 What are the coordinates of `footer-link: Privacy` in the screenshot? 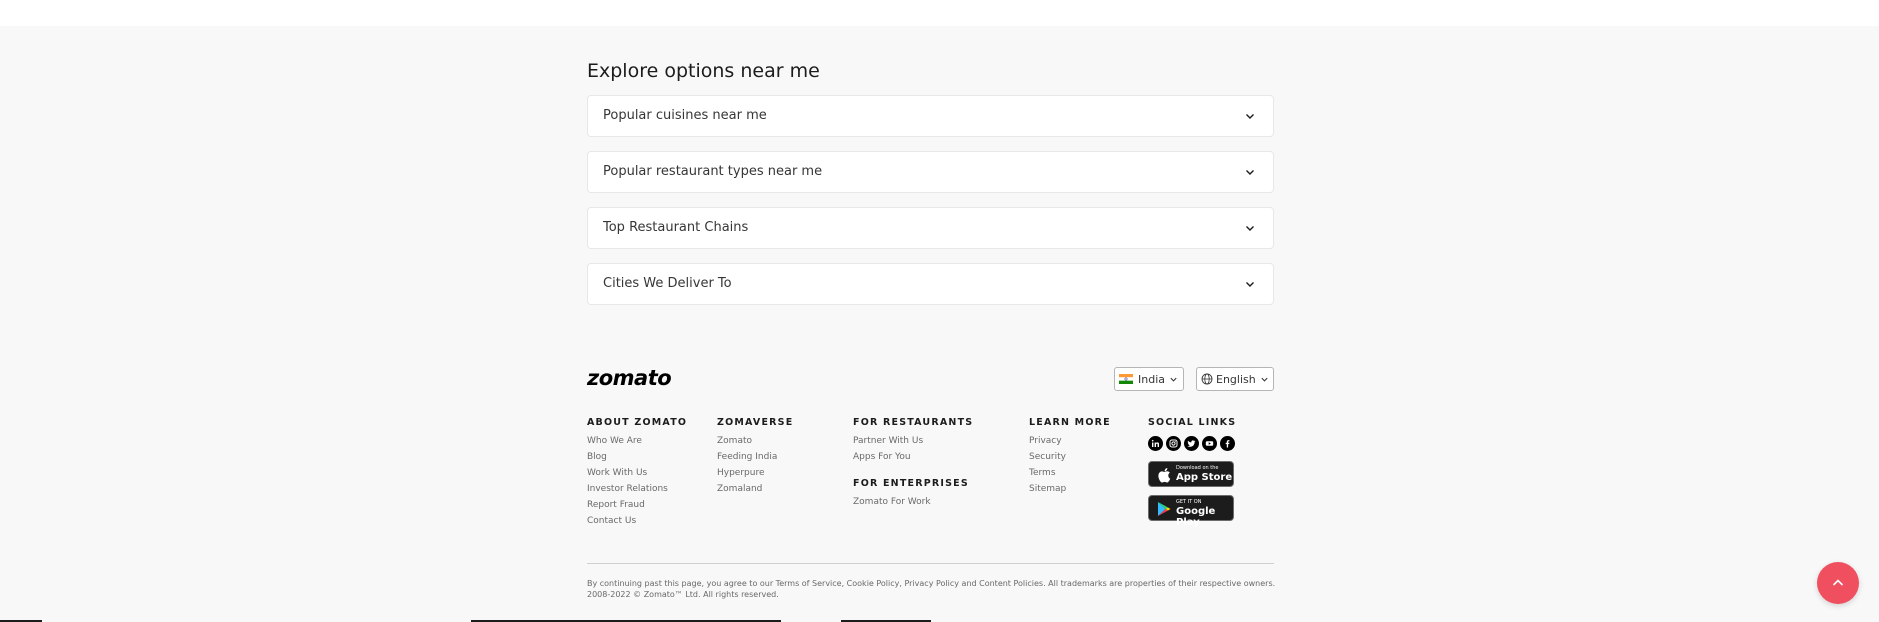 It's located at (1070, 444).